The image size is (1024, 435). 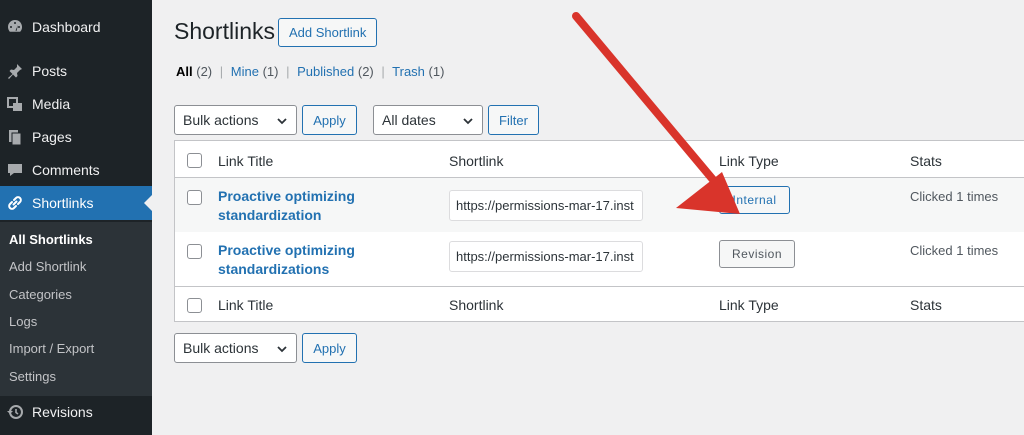 What do you see at coordinates (51, 348) in the screenshot?
I see `submenu-import-export: Import / Export` at bounding box center [51, 348].